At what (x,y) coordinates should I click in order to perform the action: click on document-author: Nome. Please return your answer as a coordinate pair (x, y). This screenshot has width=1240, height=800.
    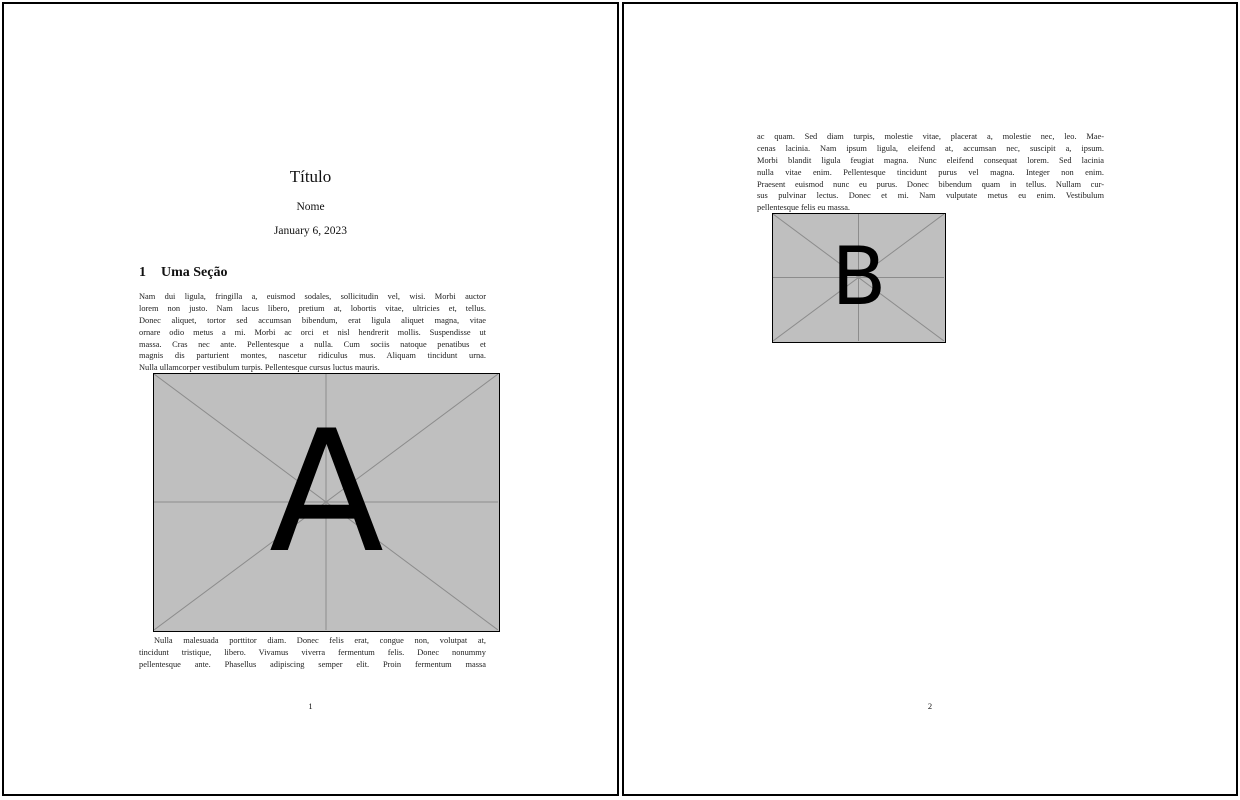
    Looking at the image, I should click on (310, 207).